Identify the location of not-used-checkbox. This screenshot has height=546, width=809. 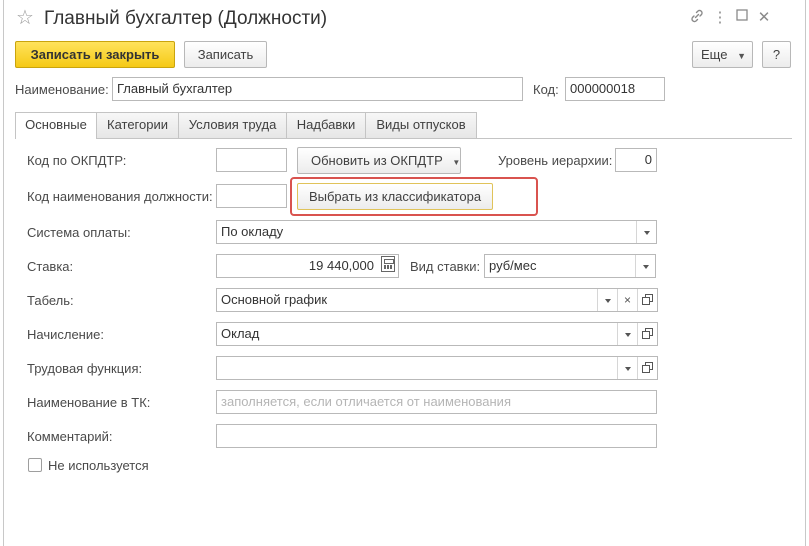
(35, 465).